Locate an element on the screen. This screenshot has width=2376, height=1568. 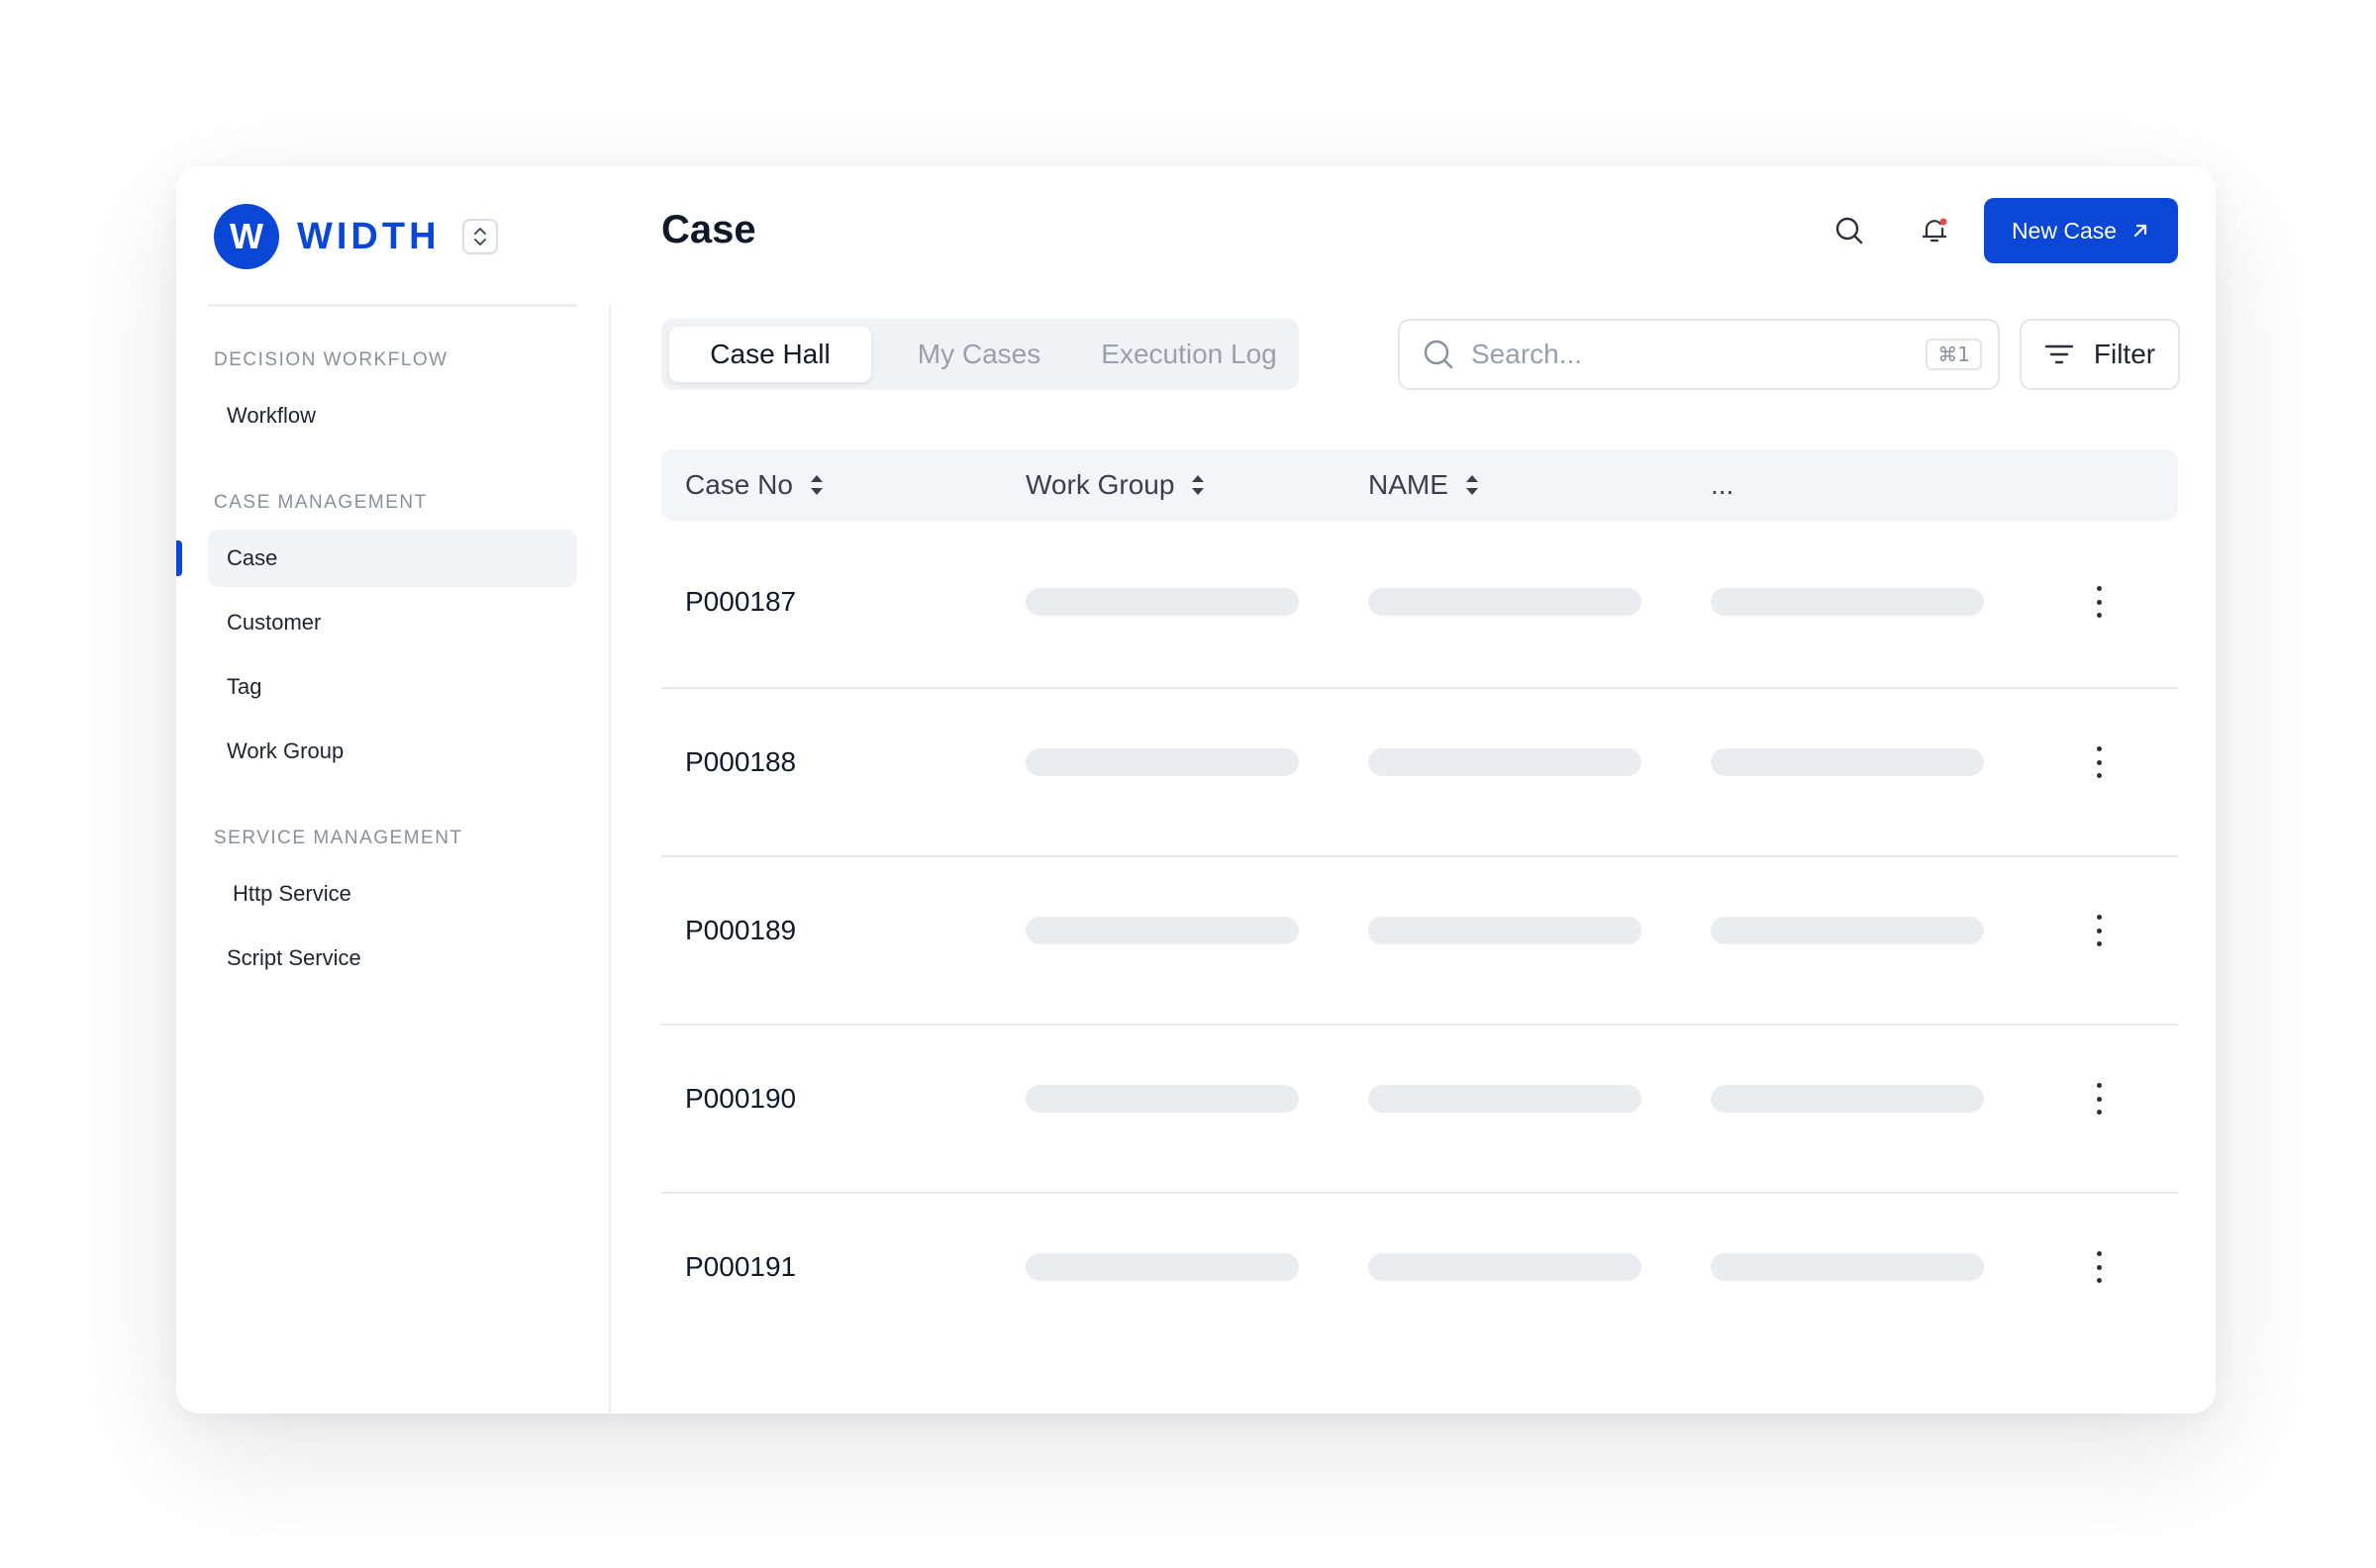
brand-name: WIDTH is located at coordinates (369, 236).